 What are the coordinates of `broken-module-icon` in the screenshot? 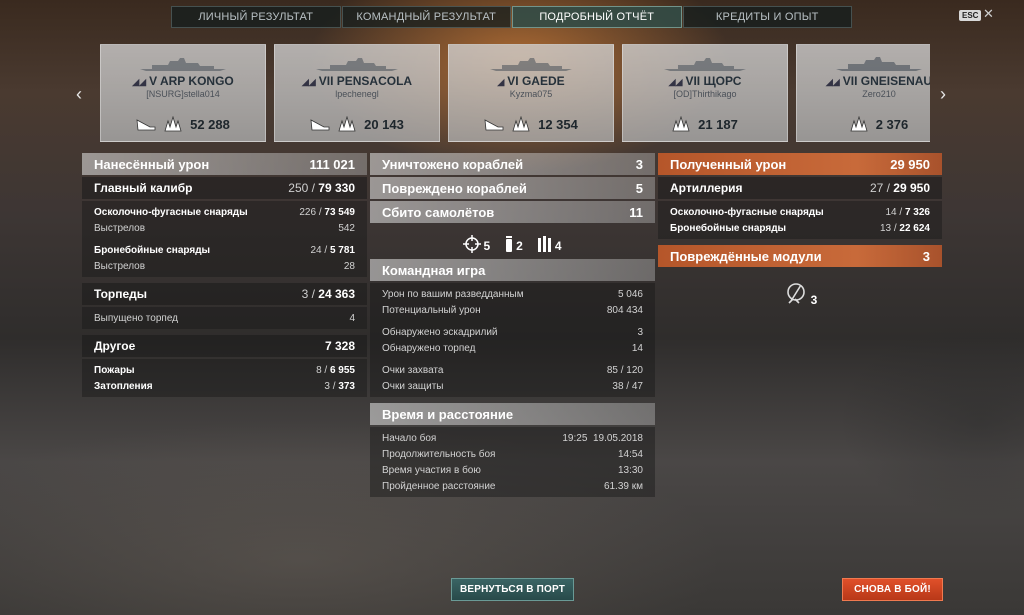 It's located at (795, 293).